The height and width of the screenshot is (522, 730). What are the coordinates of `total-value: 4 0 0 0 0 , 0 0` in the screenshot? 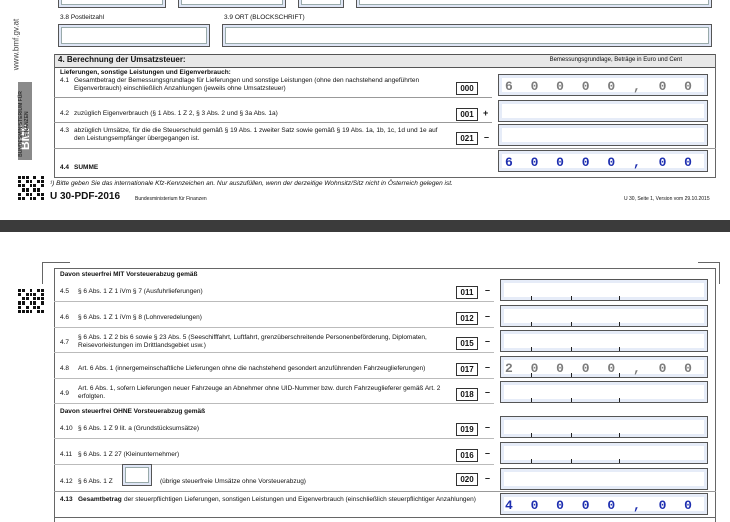 It's located at (600, 505).